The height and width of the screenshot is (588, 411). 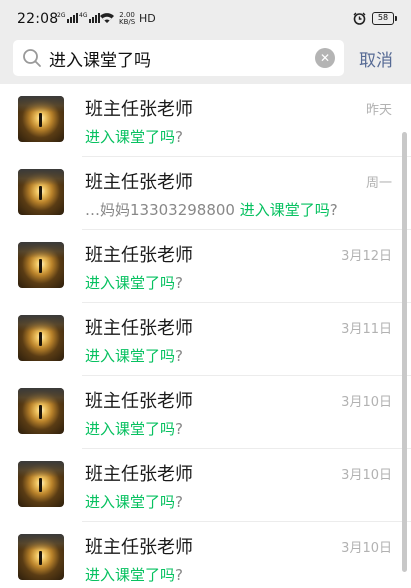 What do you see at coordinates (359, 18) in the screenshot?
I see `alarm-icon` at bounding box center [359, 18].